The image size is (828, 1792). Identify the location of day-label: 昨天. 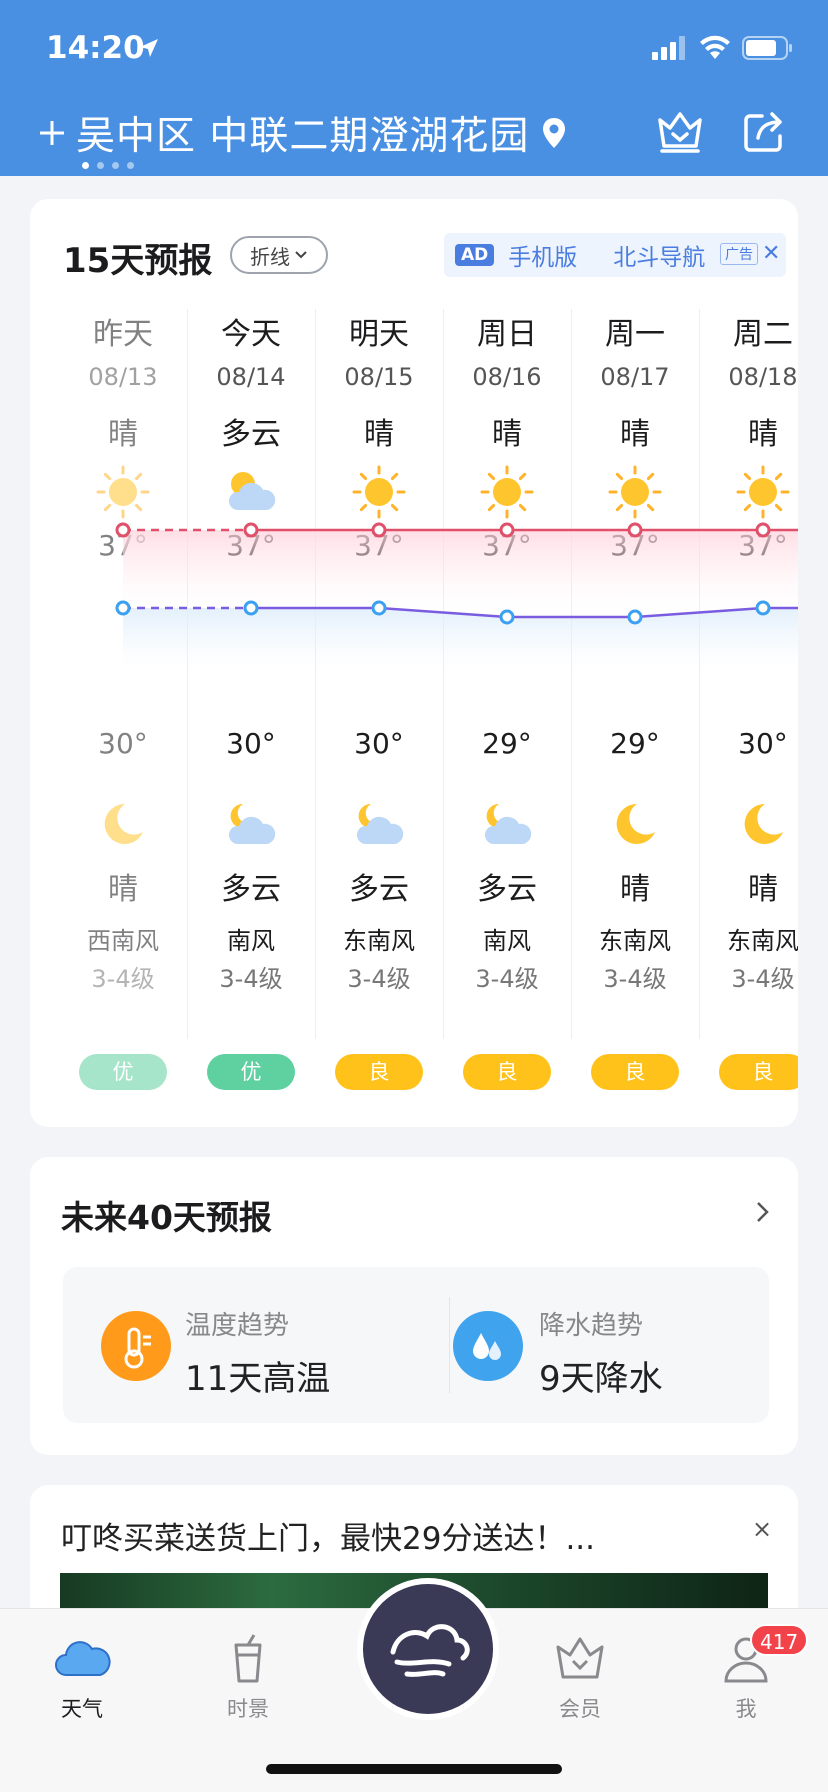
(123, 334).